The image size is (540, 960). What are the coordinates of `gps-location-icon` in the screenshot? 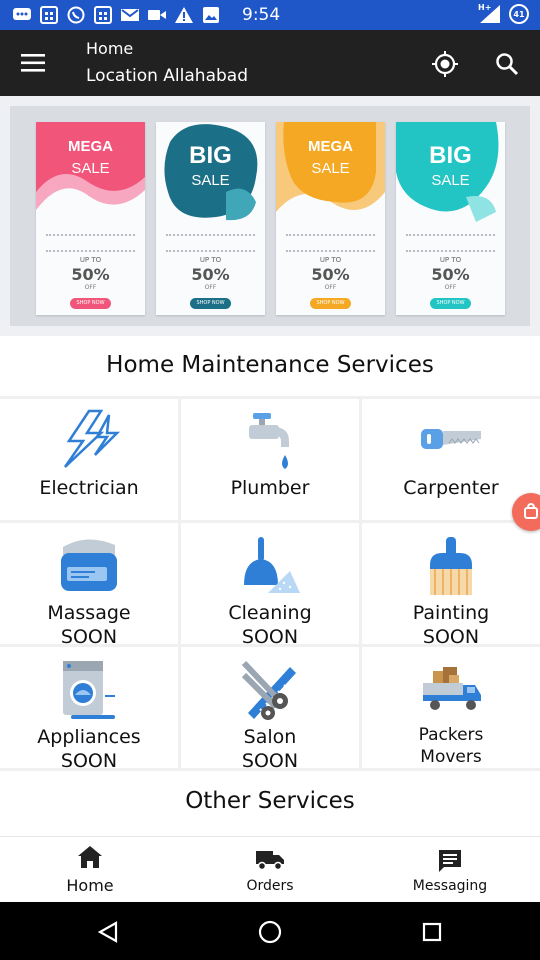 It's located at (445, 64).